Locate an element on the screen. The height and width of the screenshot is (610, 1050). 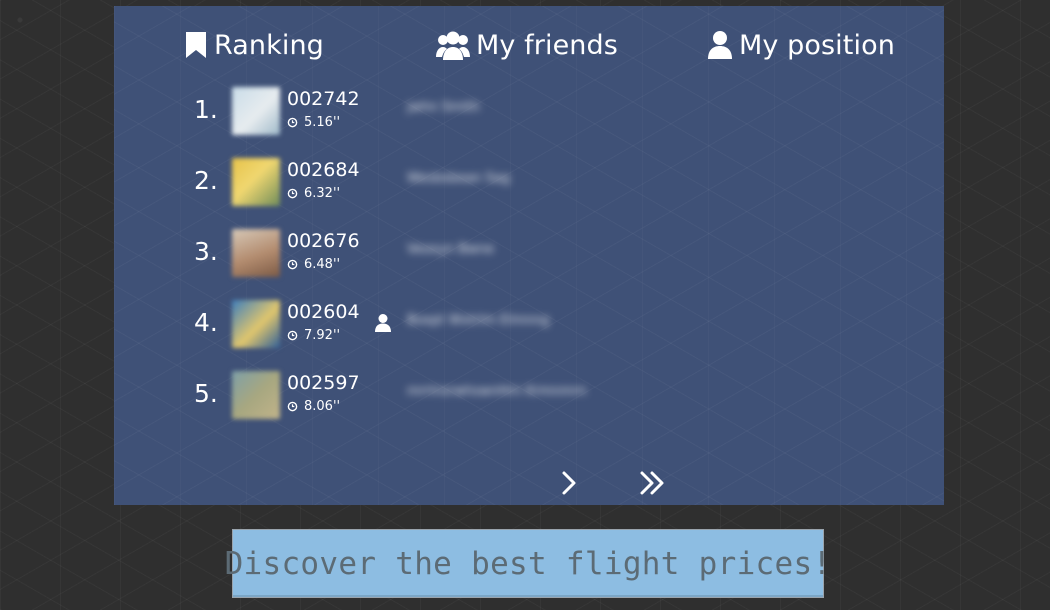
ranking-row: 4. 002604 7.92'' Boxpt Wxtrlm Elmnng is located at coordinates (529, 326).